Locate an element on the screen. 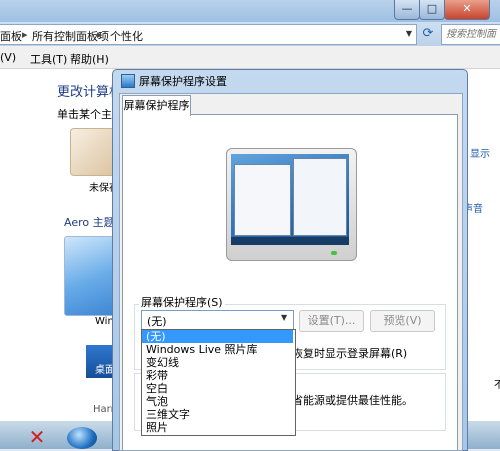 This screenshot has height=451, width=500. menu-help: 帮助(H) is located at coordinates (89, 59).